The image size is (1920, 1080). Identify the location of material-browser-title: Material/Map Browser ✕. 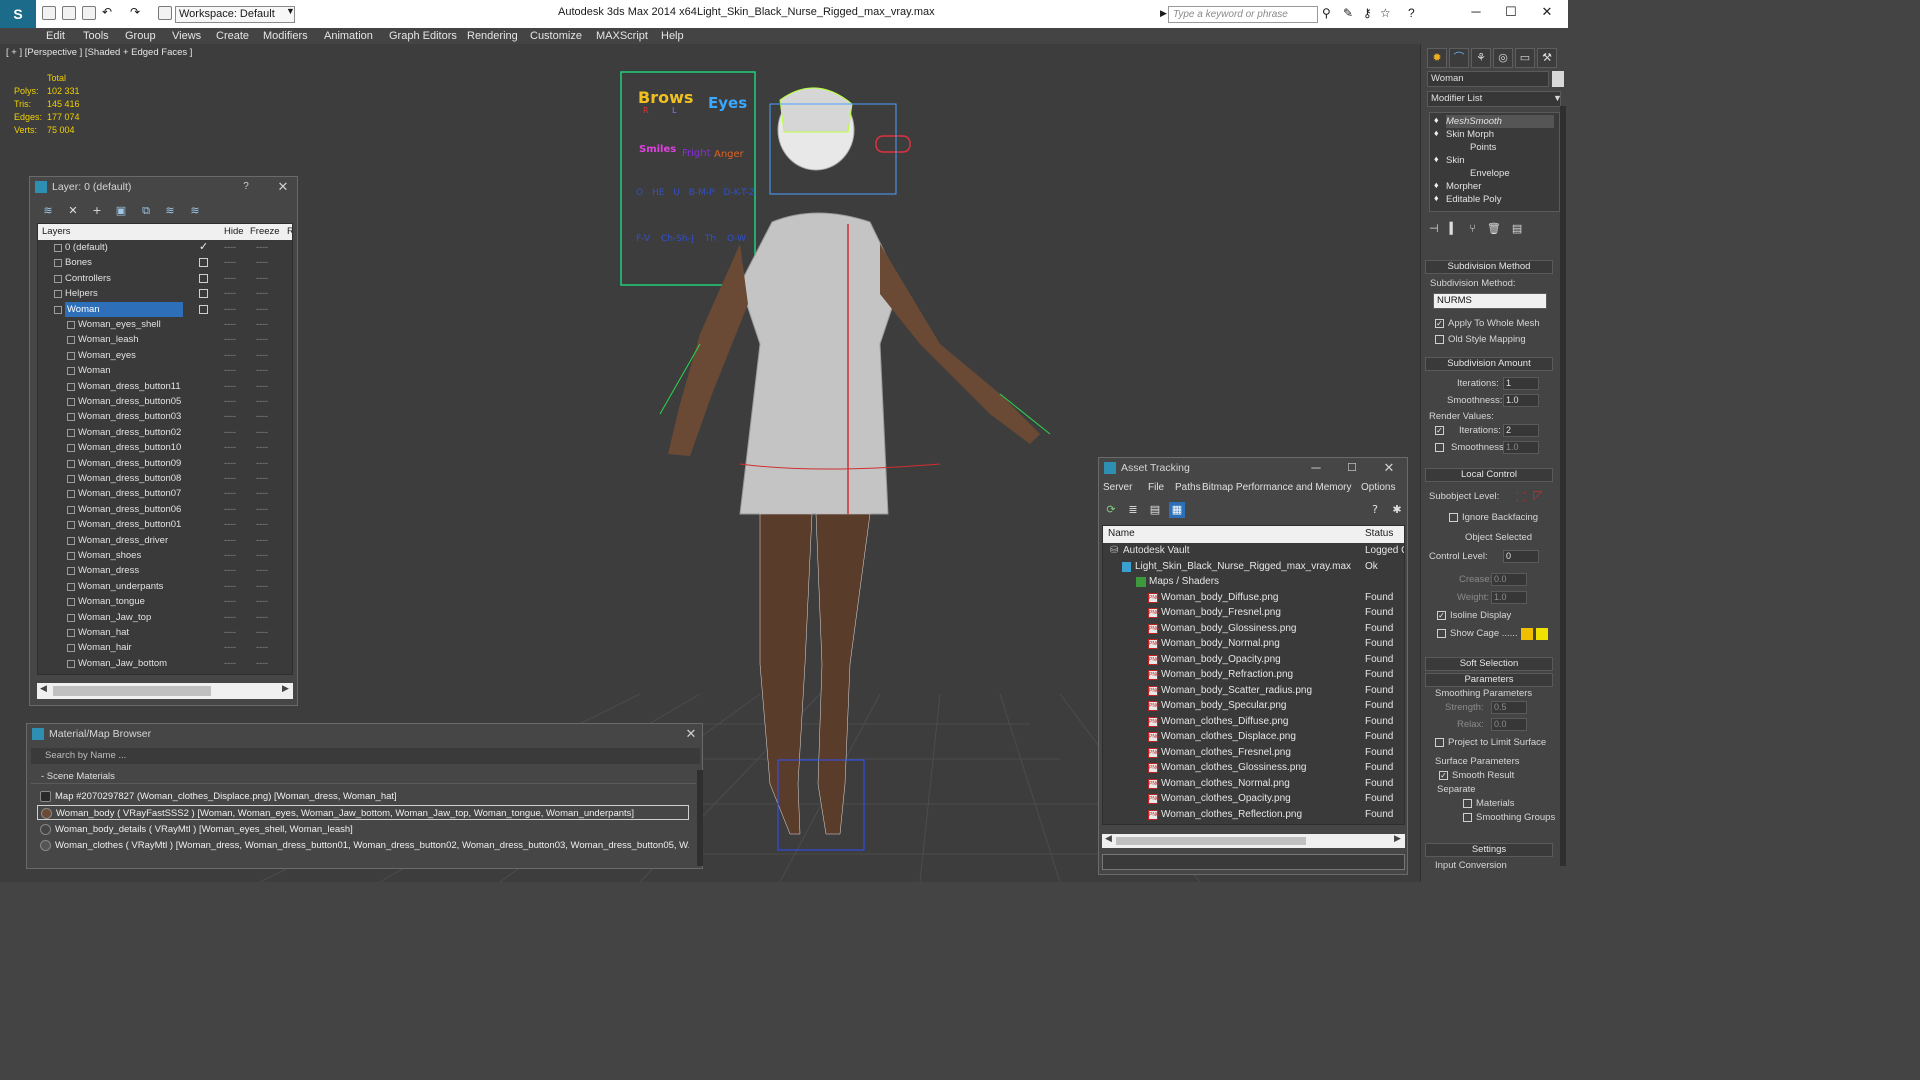
(364, 734).